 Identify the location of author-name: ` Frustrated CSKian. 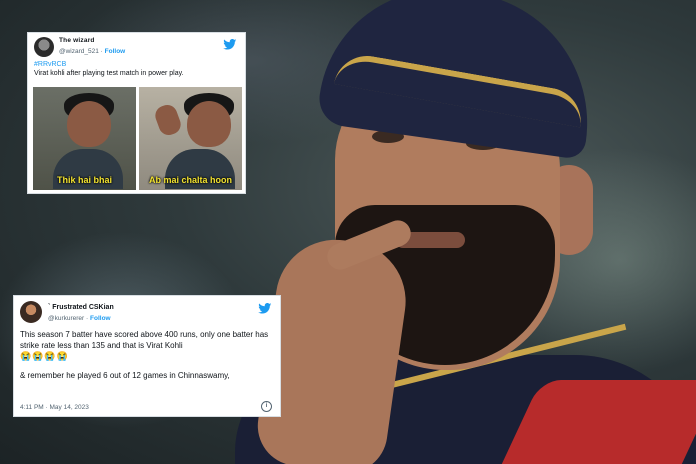
(81, 307).